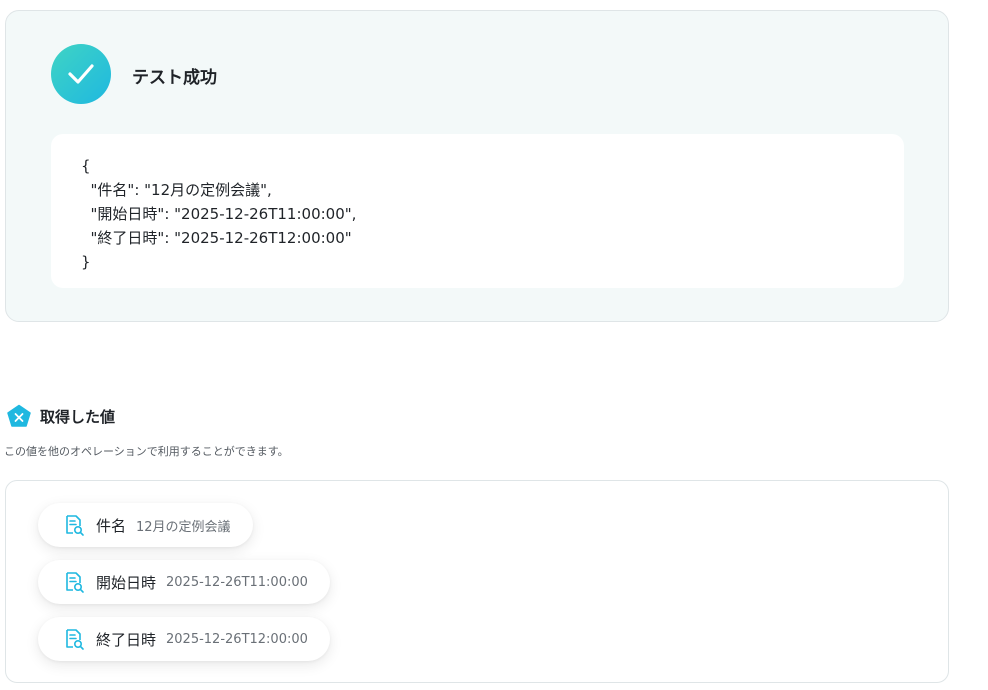 The height and width of the screenshot is (690, 988). Describe the element at coordinates (126, 639) in the screenshot. I see `value-key: 終了日時` at that location.